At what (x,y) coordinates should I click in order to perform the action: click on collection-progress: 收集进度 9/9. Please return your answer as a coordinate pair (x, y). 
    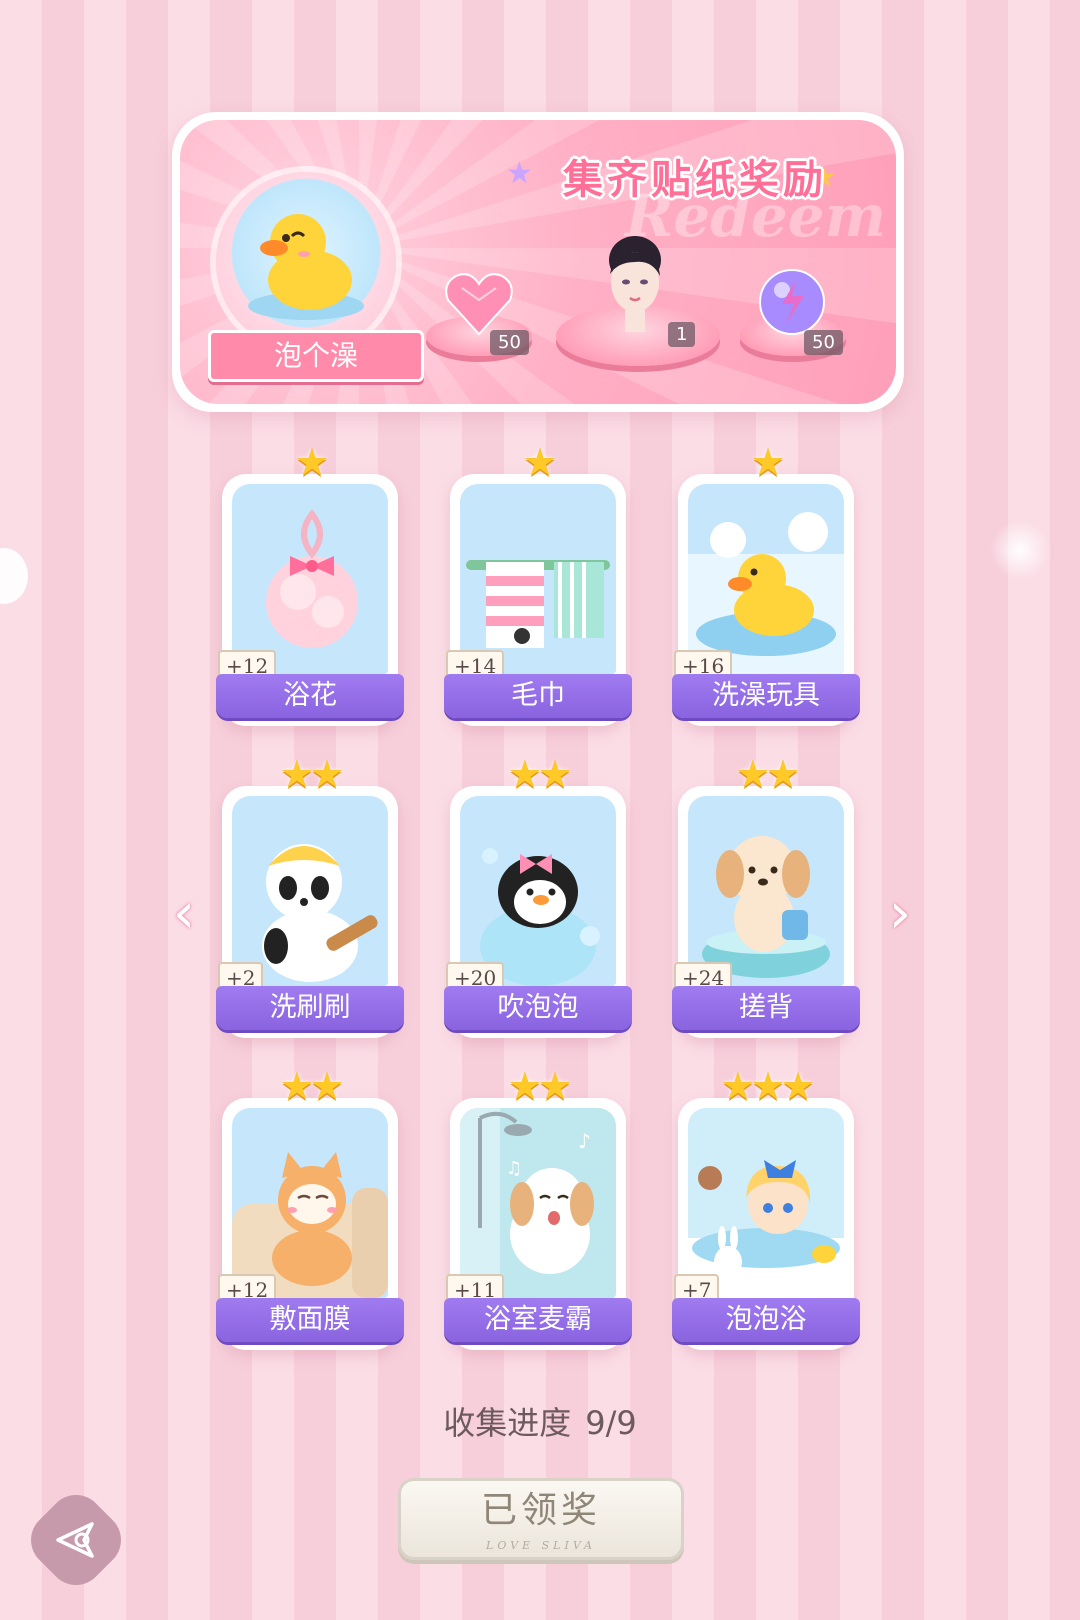
    Looking at the image, I should click on (540, 1421).